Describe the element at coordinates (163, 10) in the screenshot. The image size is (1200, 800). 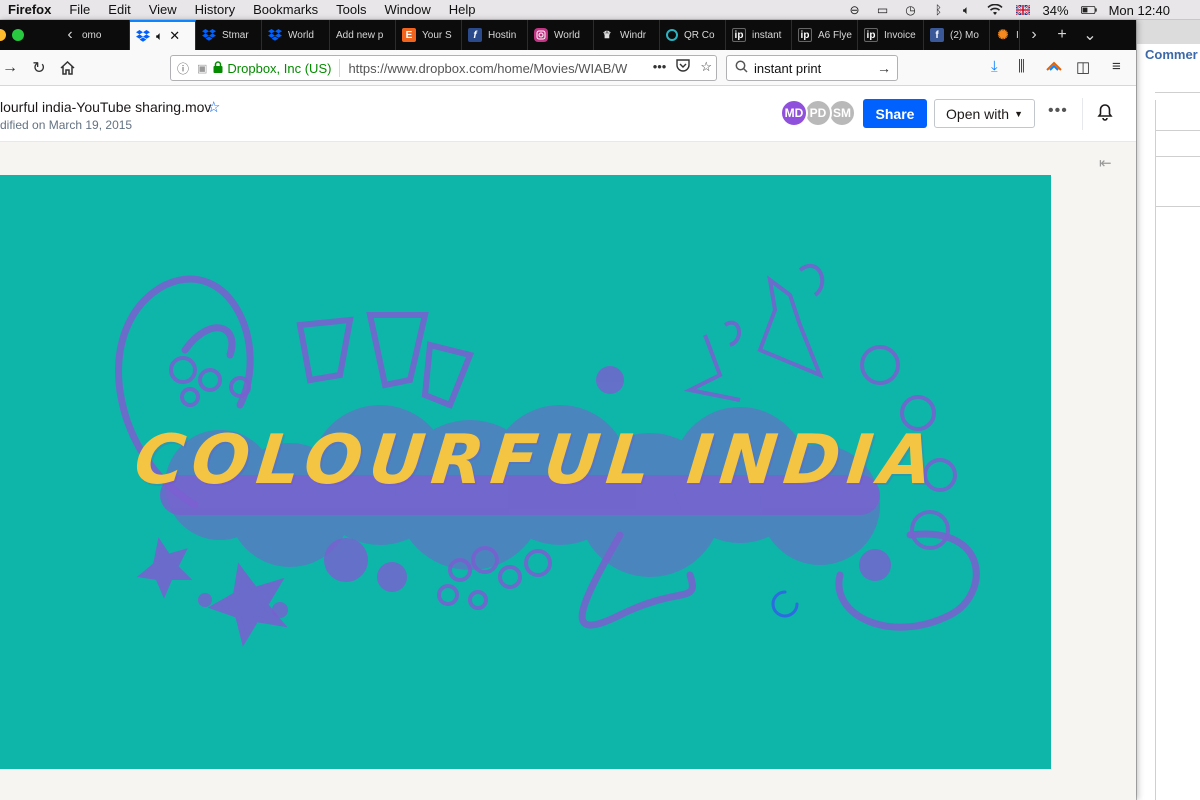
I see `menu-view: View` at that location.